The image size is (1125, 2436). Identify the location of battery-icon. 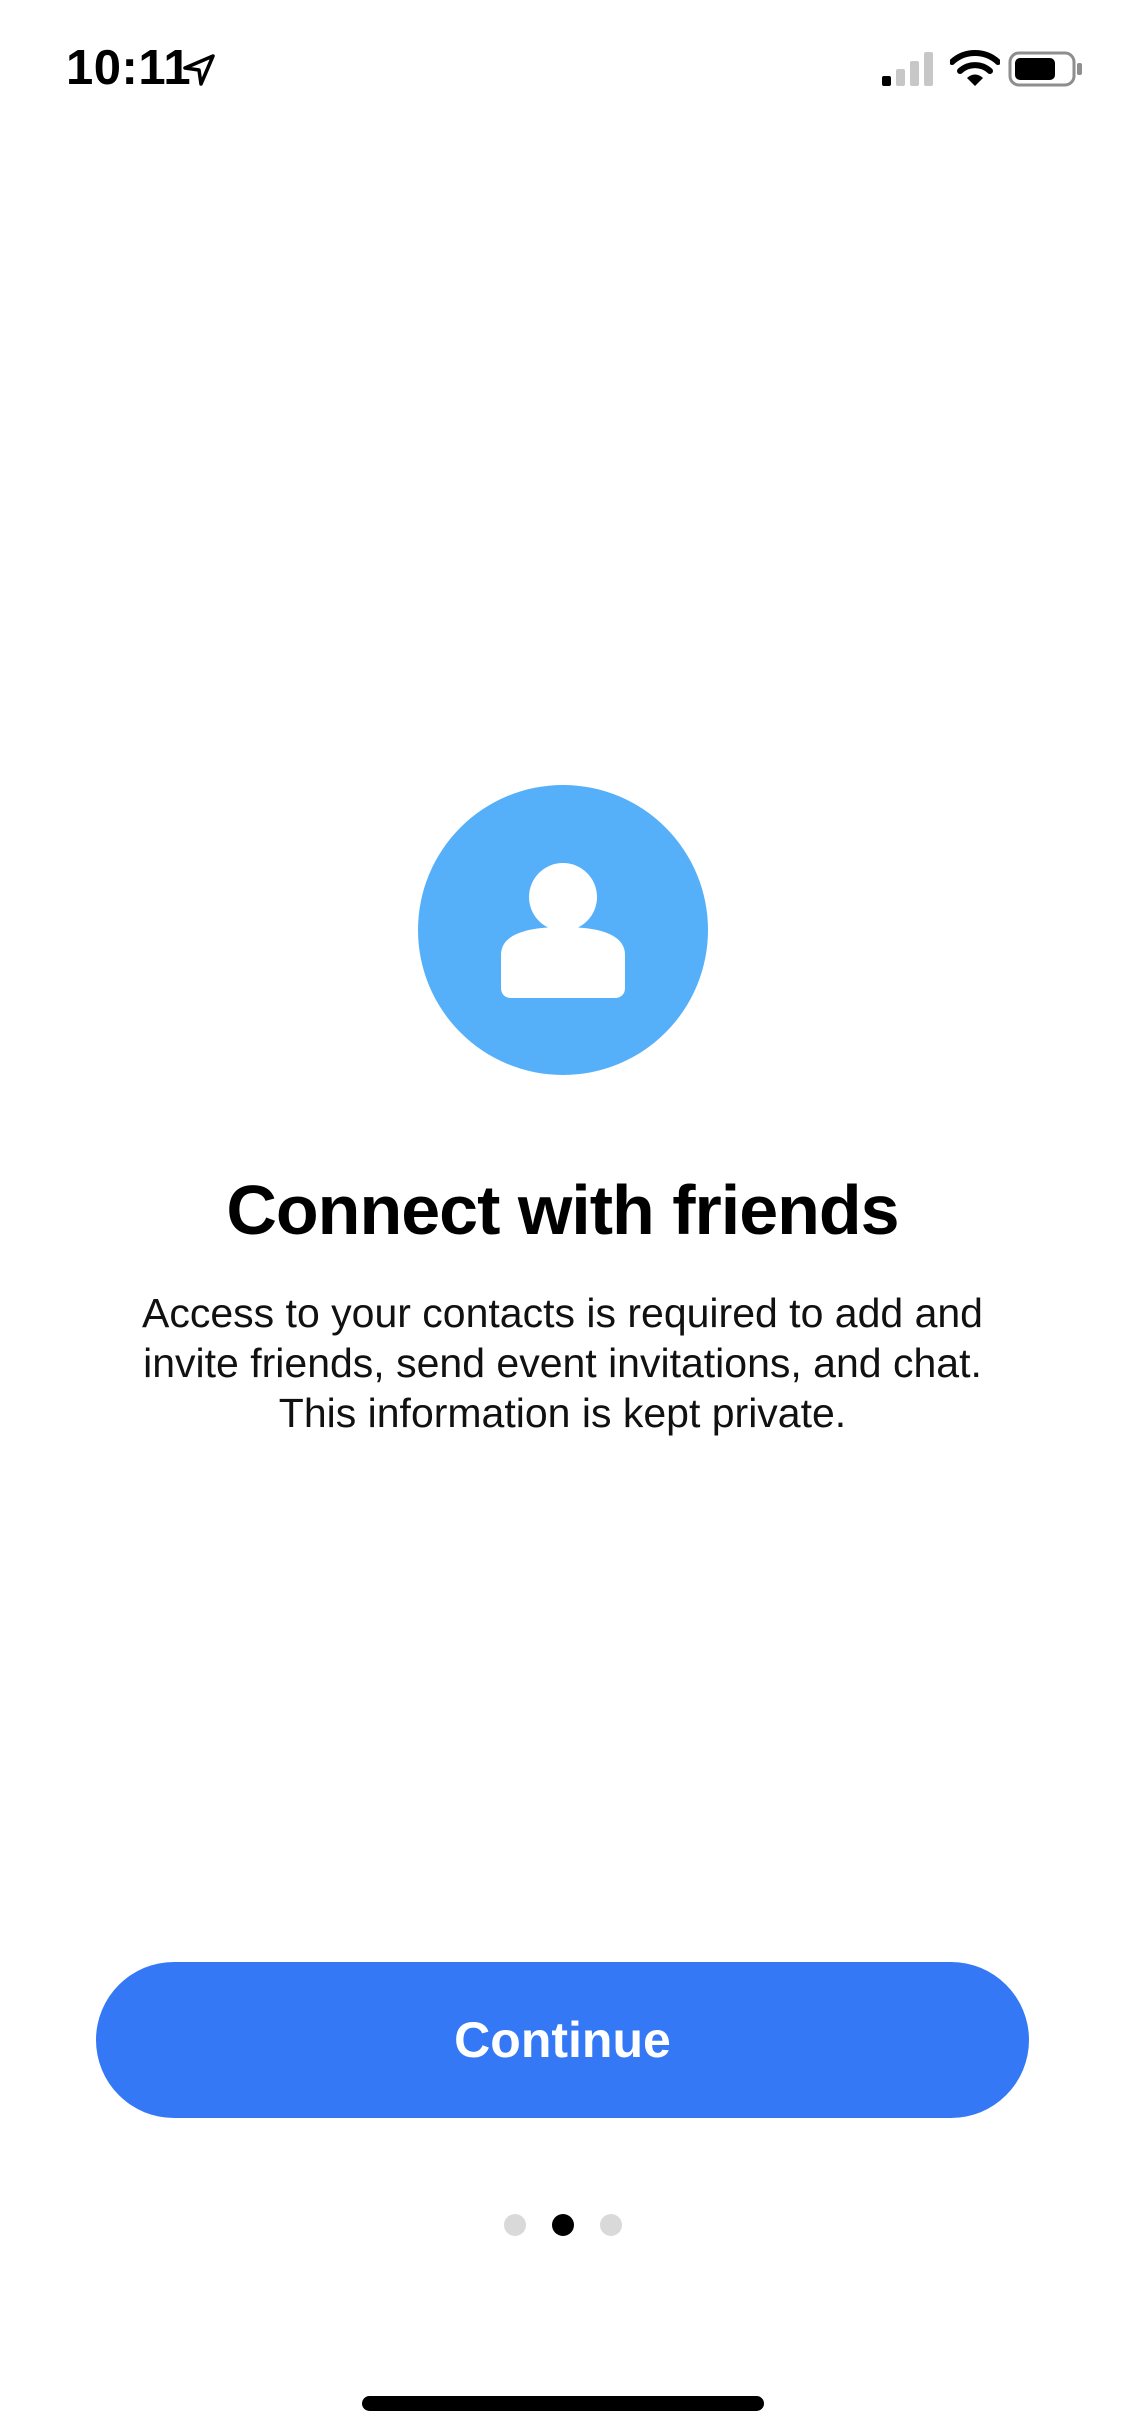
(1045, 69).